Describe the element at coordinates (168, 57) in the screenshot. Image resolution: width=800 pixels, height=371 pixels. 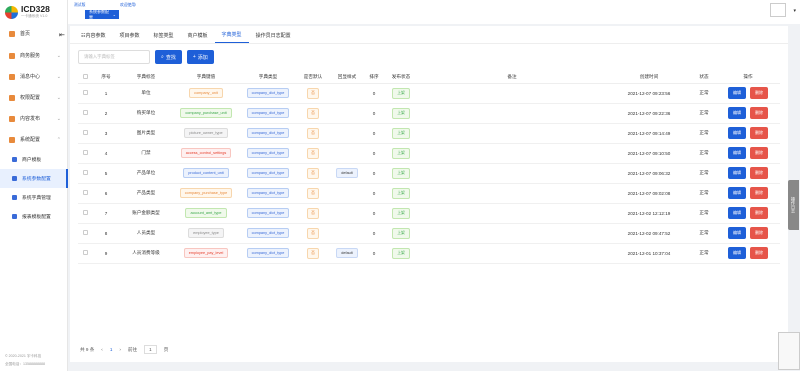
I see `search-button: ⌕ 查找` at that location.